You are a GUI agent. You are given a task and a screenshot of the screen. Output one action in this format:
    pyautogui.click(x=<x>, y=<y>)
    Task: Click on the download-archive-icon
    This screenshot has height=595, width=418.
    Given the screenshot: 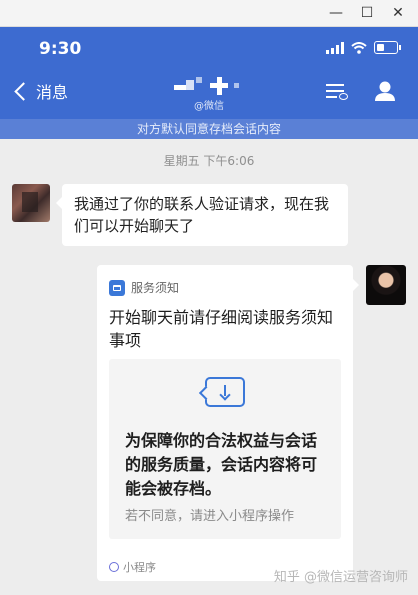 What is the action you would take?
    pyautogui.click(x=225, y=392)
    